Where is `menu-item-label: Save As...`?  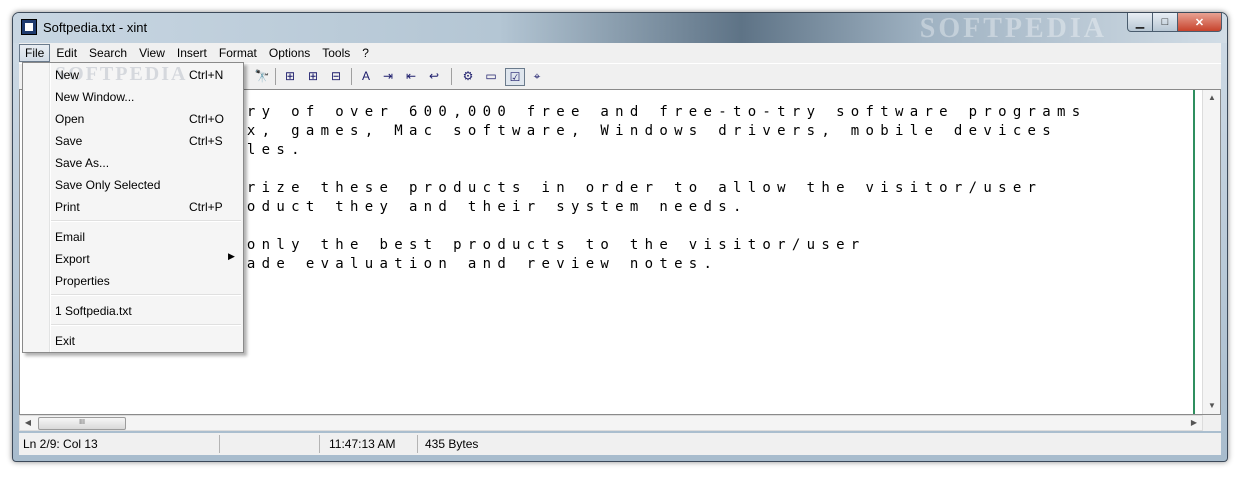 menu-item-label: Save As... is located at coordinates (82, 163).